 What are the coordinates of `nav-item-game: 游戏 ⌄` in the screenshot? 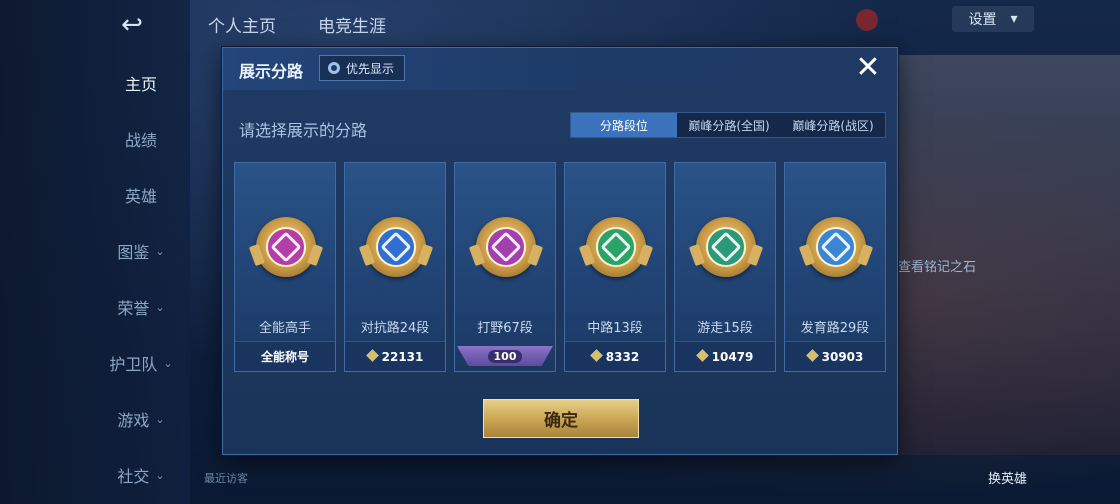 It's located at (141, 419).